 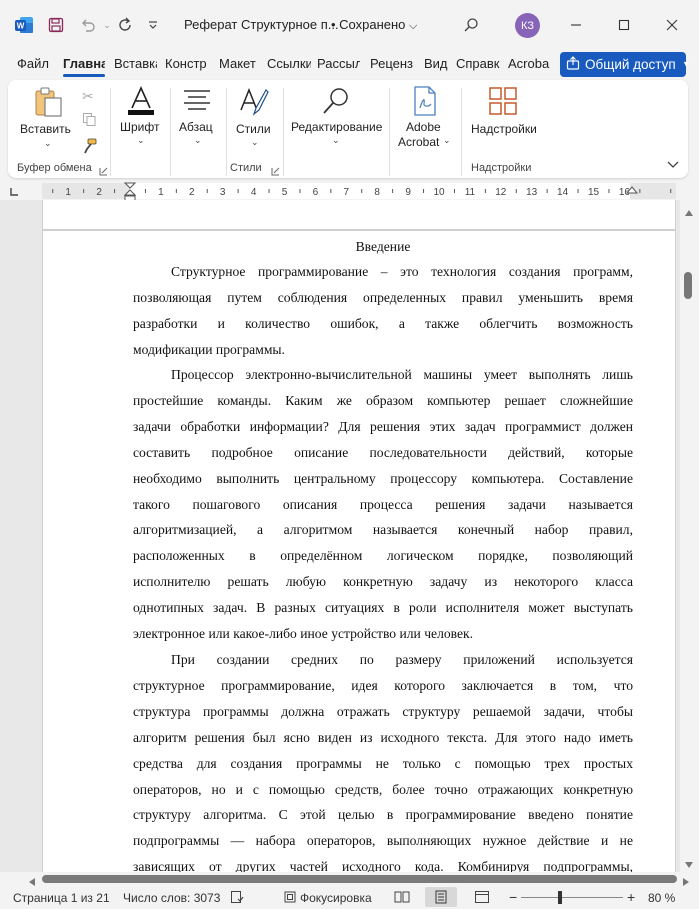 What do you see at coordinates (673, 164) in the screenshot?
I see `collapse-ribbon-icon` at bounding box center [673, 164].